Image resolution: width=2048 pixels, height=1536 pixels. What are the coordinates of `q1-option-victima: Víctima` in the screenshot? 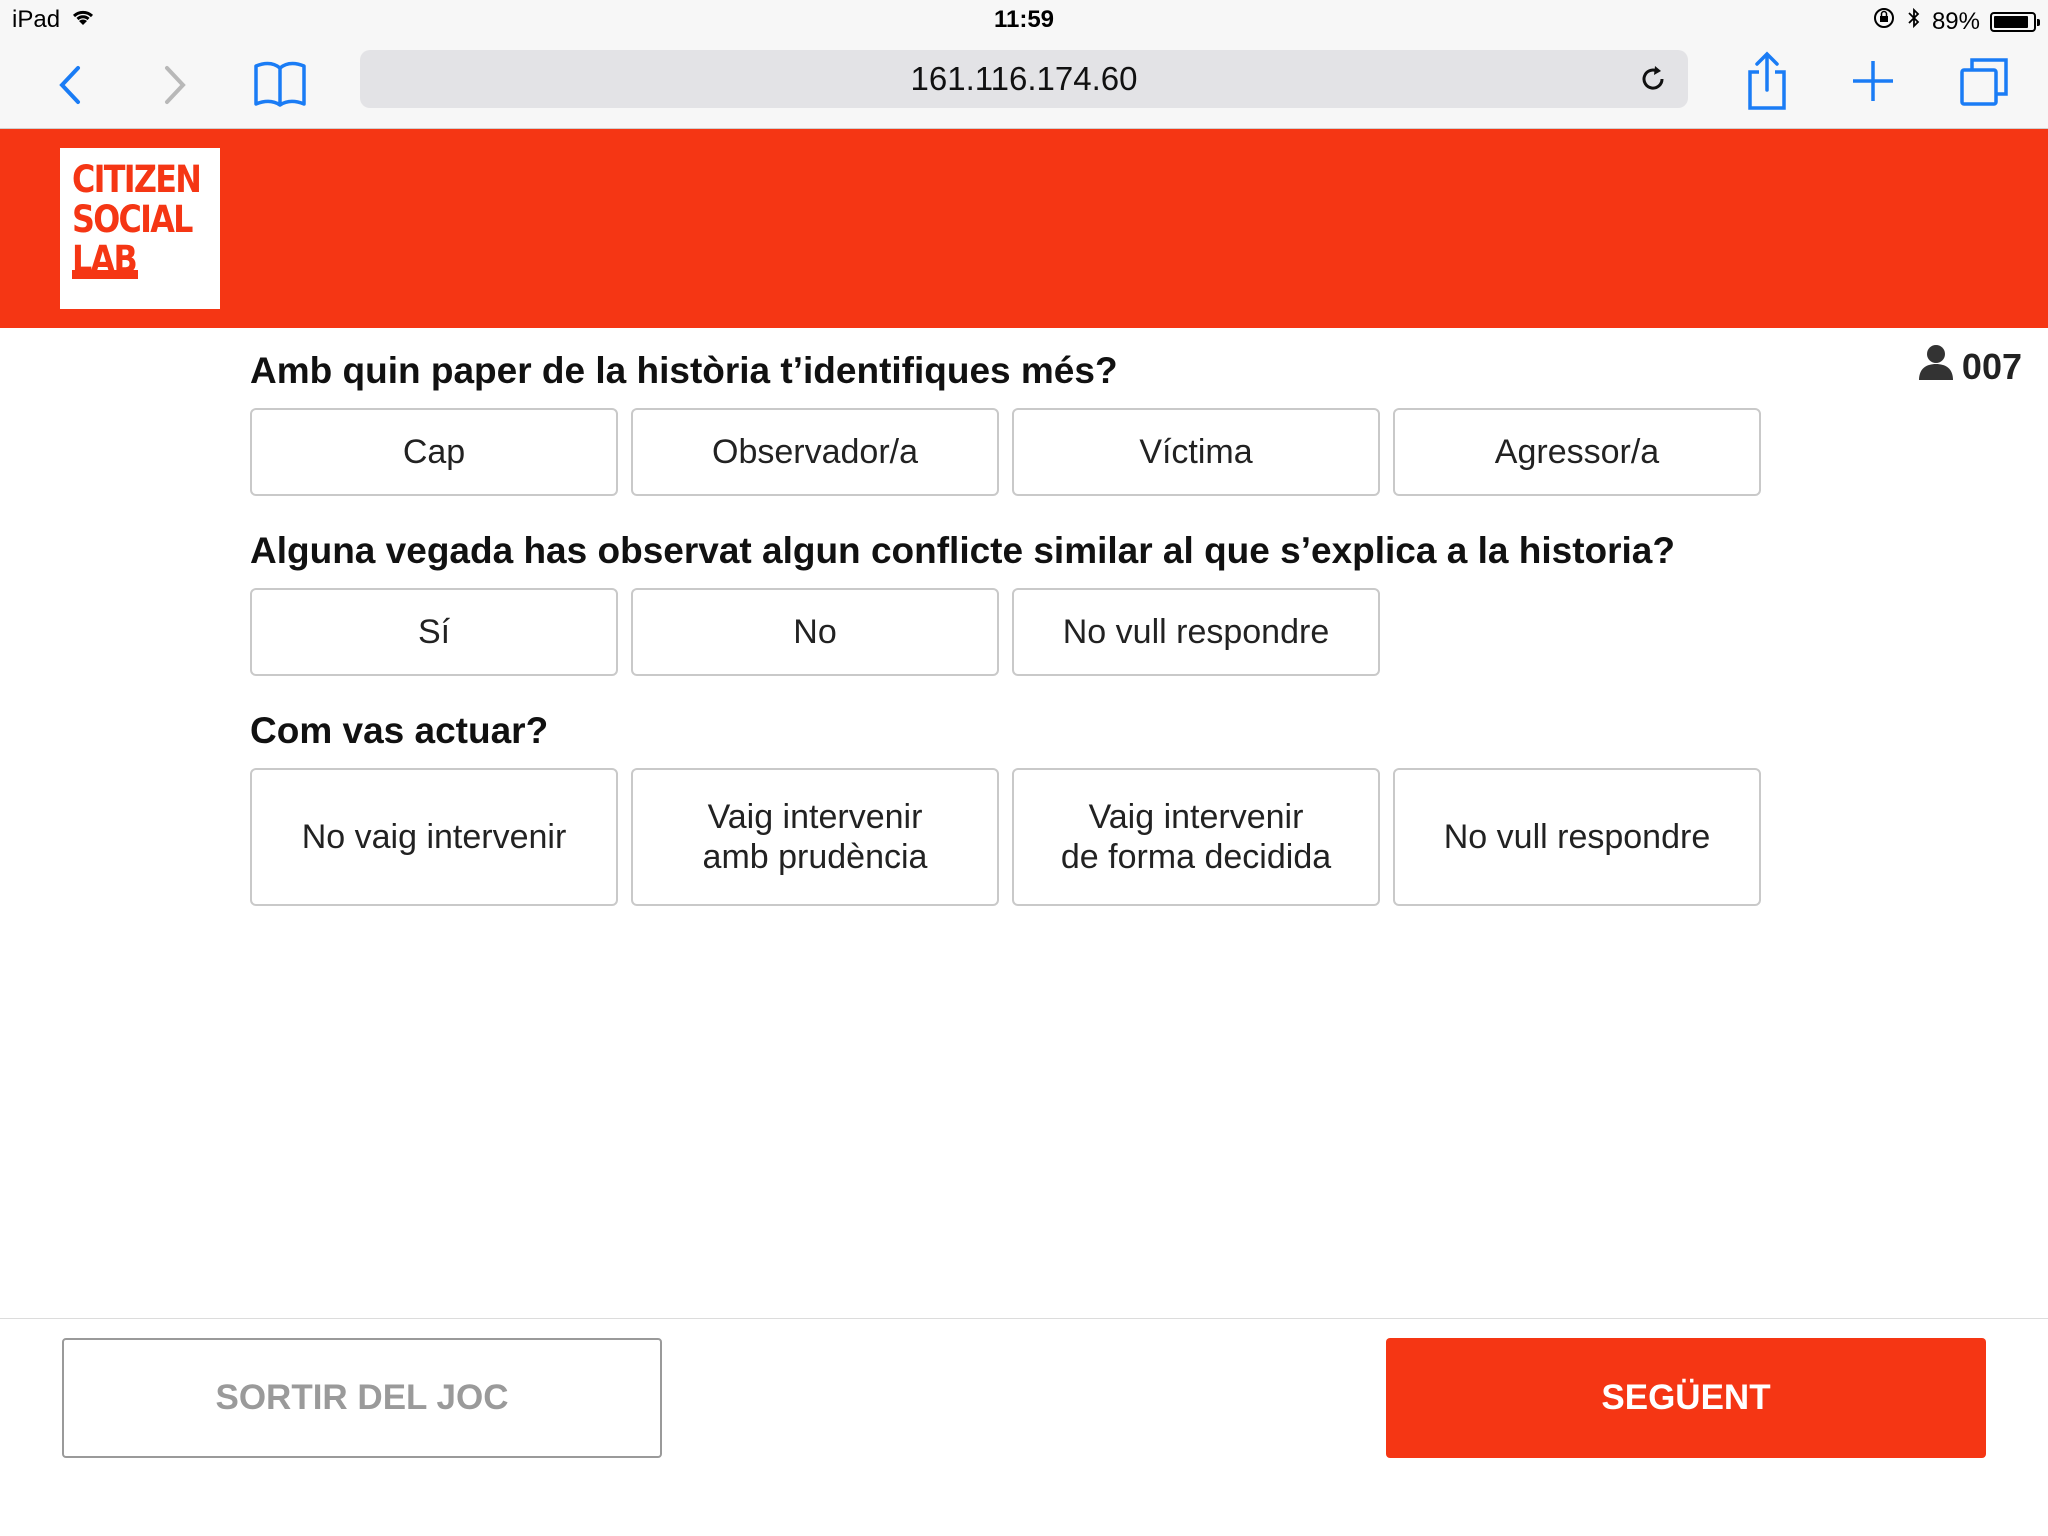 It's located at (1196, 452).